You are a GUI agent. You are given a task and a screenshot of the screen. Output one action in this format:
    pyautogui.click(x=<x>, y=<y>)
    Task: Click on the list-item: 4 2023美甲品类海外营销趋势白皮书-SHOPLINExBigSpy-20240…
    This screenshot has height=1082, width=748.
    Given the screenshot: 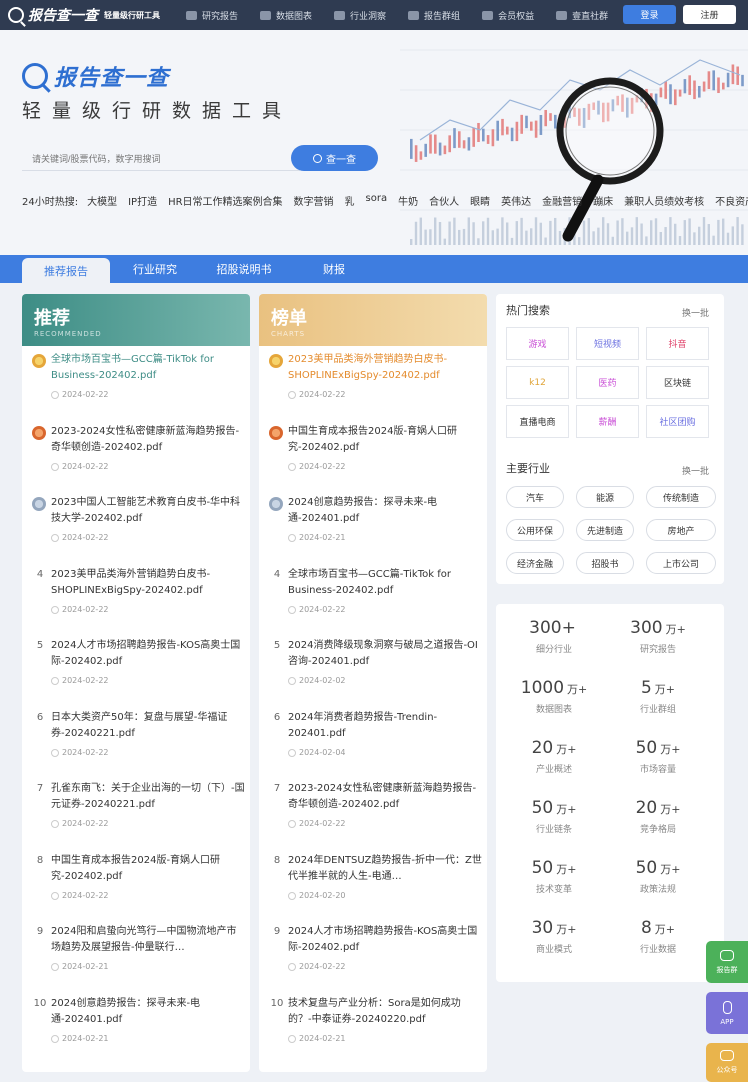 What is the action you would take?
    pyautogui.click(x=136, y=598)
    